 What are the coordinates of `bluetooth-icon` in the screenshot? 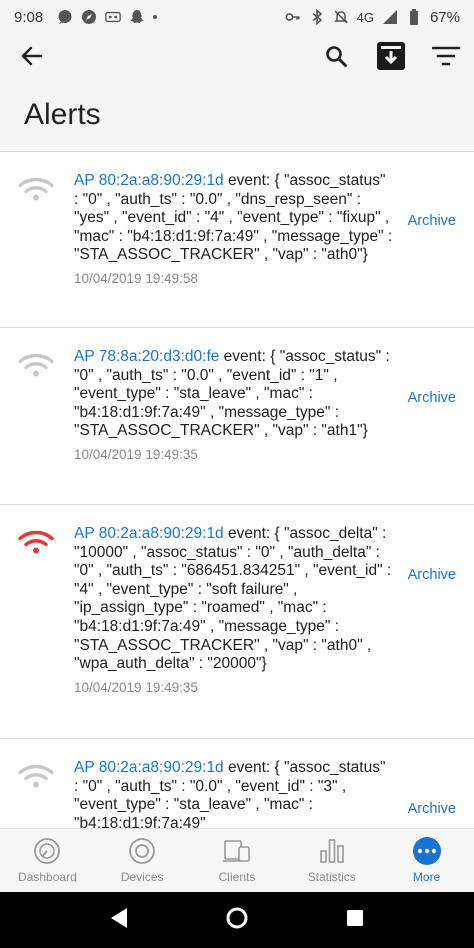 It's located at (317, 17).